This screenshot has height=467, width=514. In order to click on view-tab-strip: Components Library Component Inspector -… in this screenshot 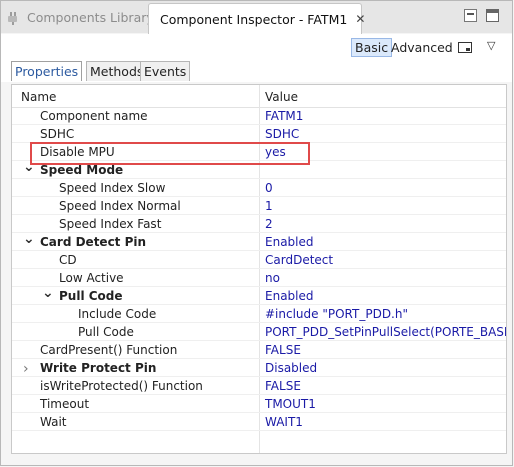, I will do `click(256, 17)`.